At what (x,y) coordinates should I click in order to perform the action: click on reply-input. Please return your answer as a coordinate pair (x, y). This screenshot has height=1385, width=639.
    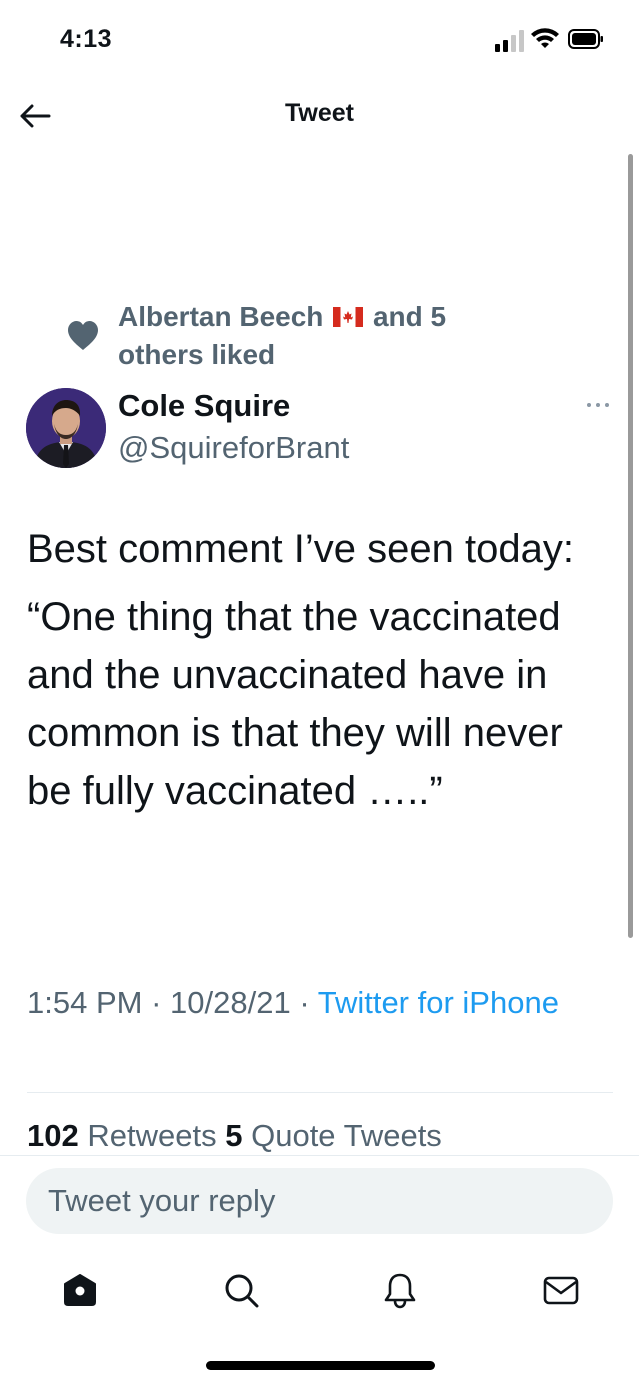
    Looking at the image, I should click on (319, 1201).